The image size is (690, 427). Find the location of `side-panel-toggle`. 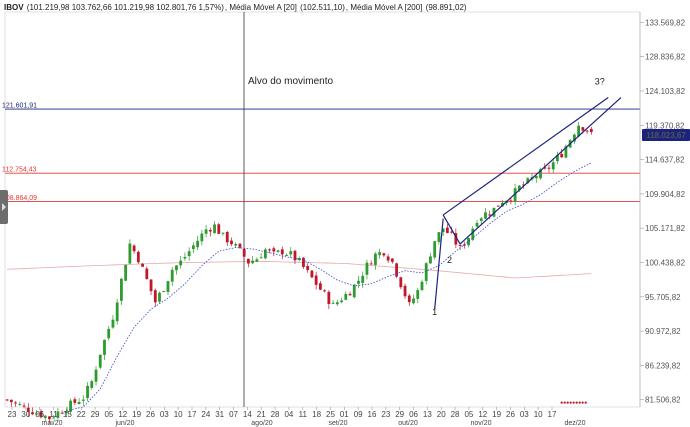

side-panel-toggle is located at coordinates (4, 207).